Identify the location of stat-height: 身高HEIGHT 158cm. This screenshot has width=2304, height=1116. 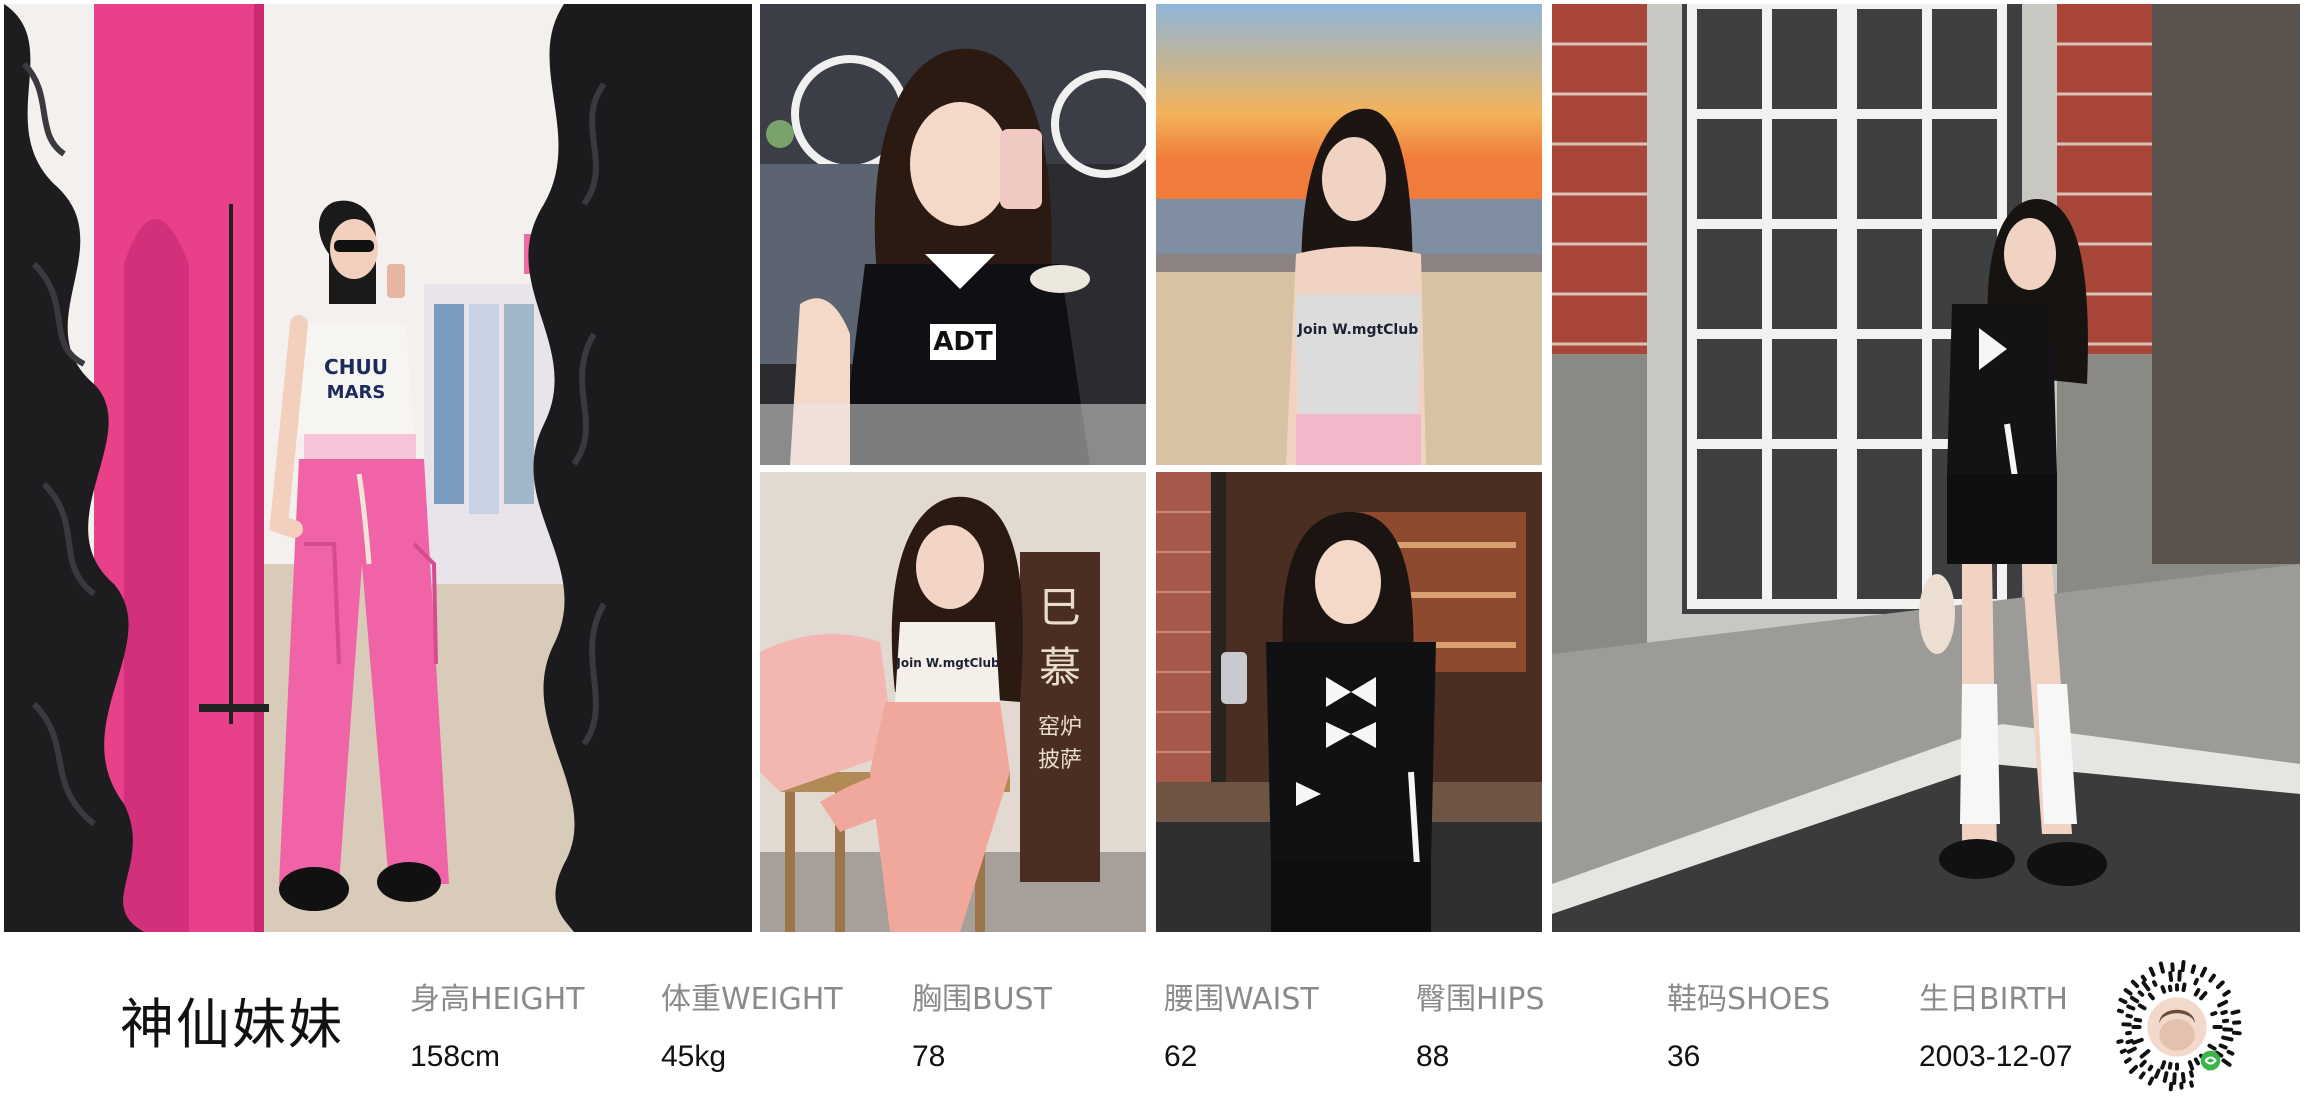
(497, 1024).